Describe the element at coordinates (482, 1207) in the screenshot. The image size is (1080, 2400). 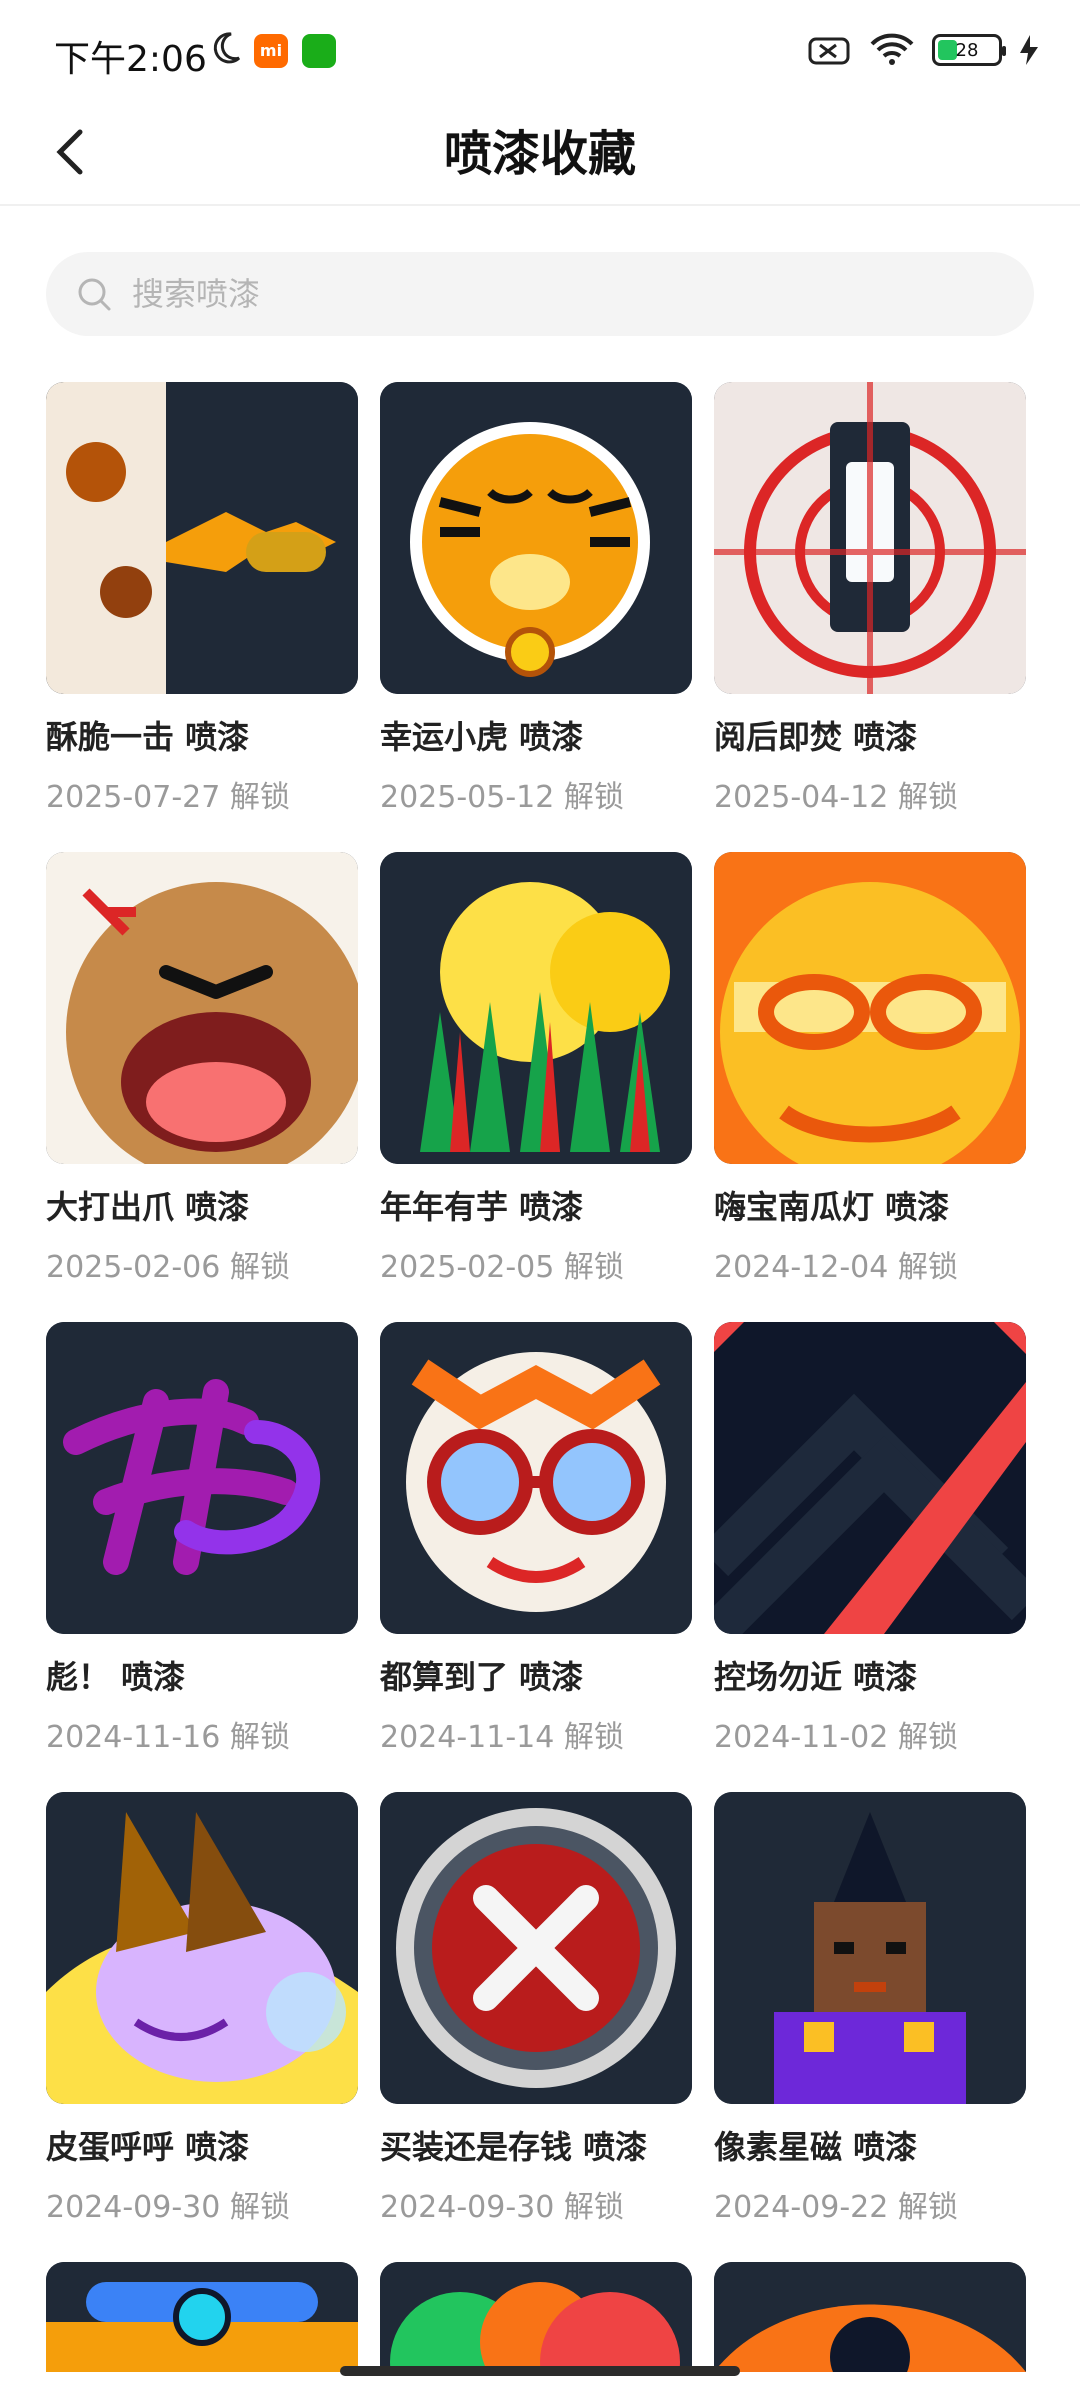
I see `spray-name: 年年有芋 喷漆` at that location.